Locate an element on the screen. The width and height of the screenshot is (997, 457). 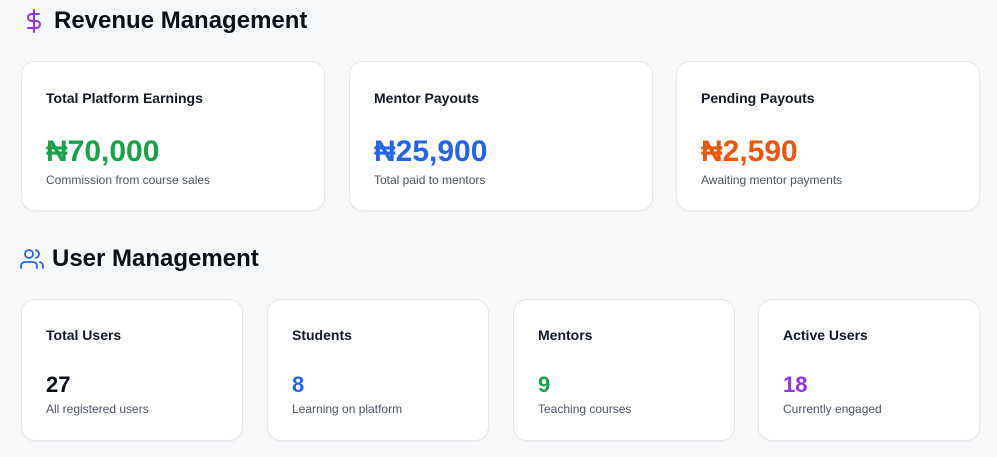
card-label: Total Platform Earnings is located at coordinates (124, 98).